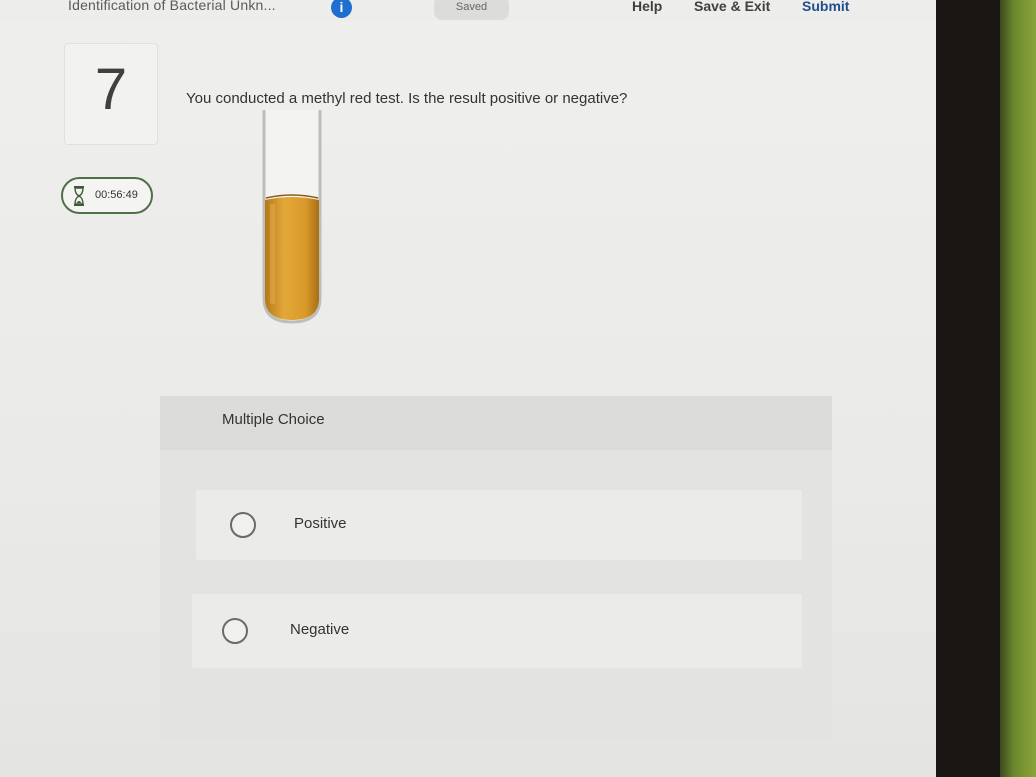 This screenshot has height=777, width=1036. Describe the element at coordinates (647, 7) in the screenshot. I see `help-link: Help` at that location.